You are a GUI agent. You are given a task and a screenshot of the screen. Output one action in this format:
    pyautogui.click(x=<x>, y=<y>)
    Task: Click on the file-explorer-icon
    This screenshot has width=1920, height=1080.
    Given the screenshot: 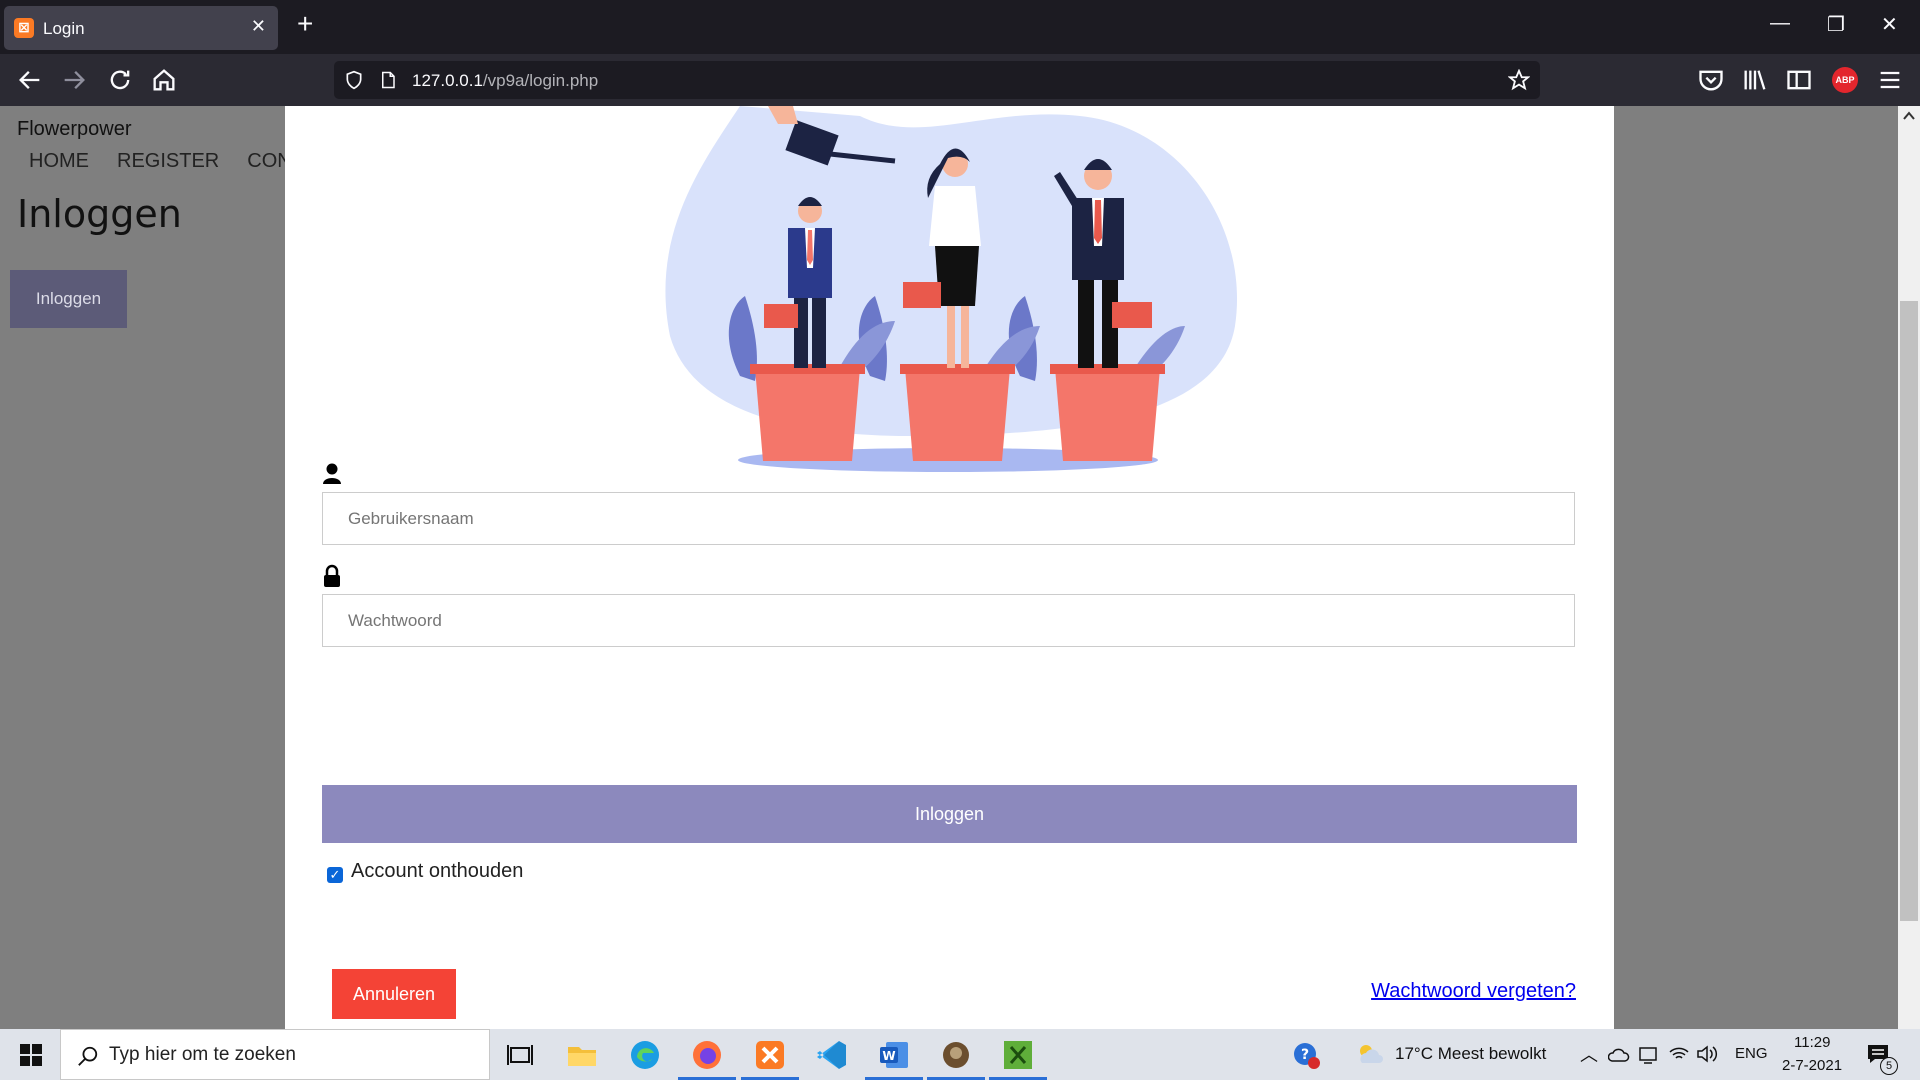 What is the action you would take?
    pyautogui.click(x=582, y=1055)
    